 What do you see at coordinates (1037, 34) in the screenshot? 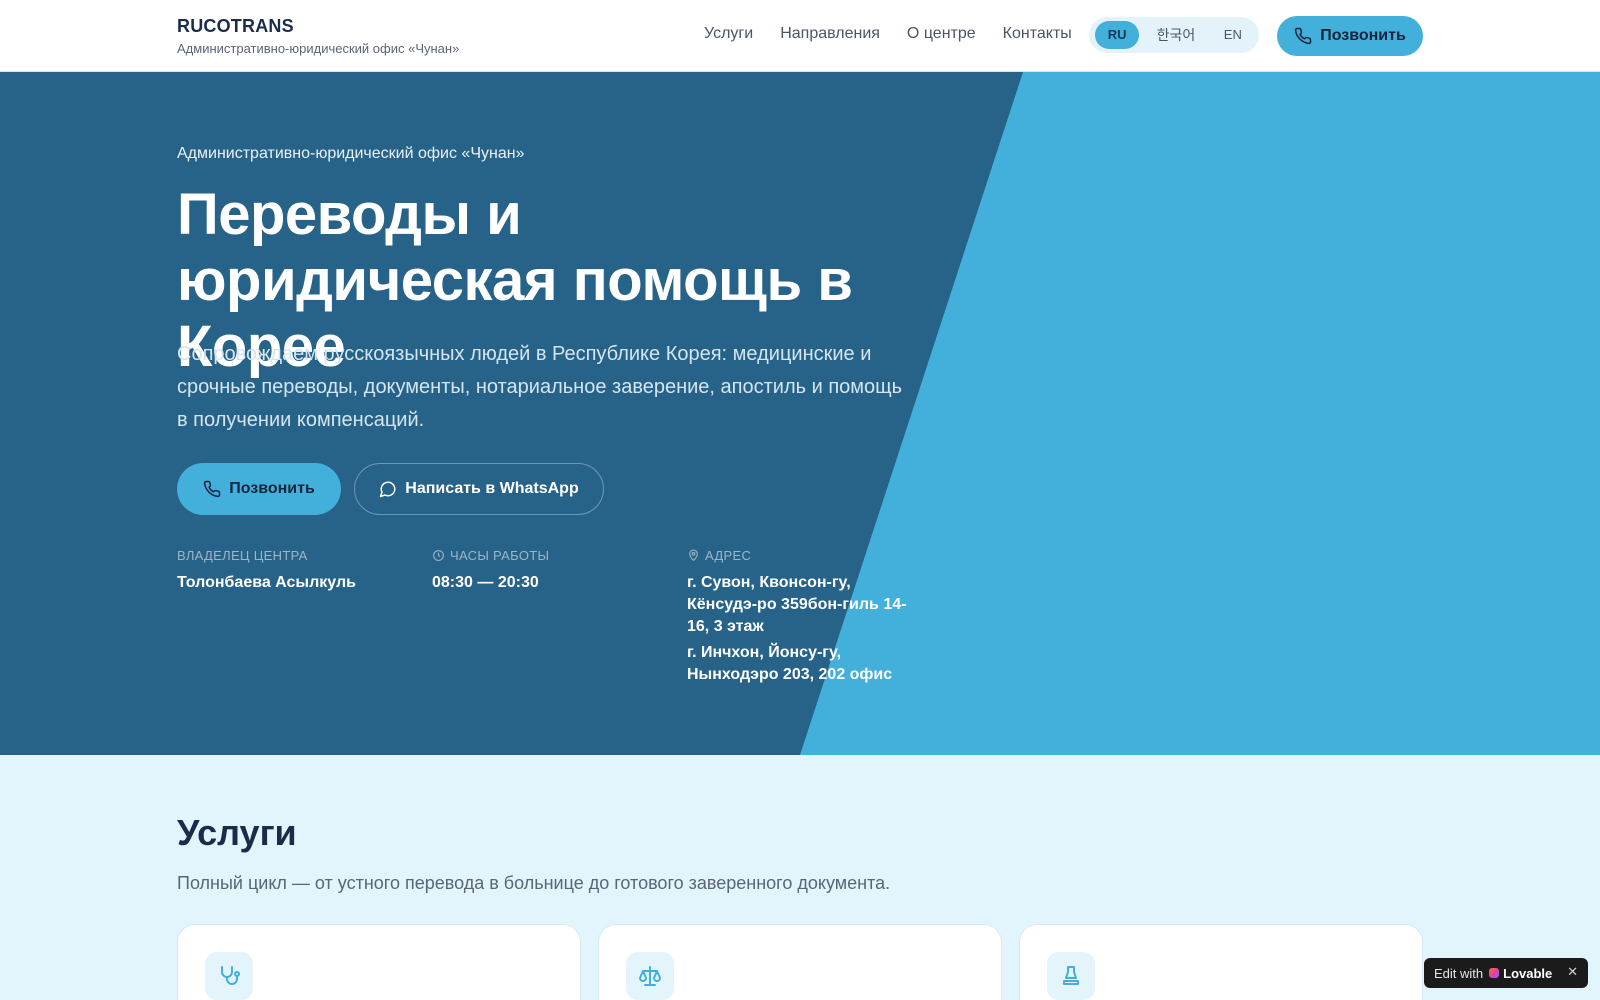
I see `nav-item-contacts: Контакты` at bounding box center [1037, 34].